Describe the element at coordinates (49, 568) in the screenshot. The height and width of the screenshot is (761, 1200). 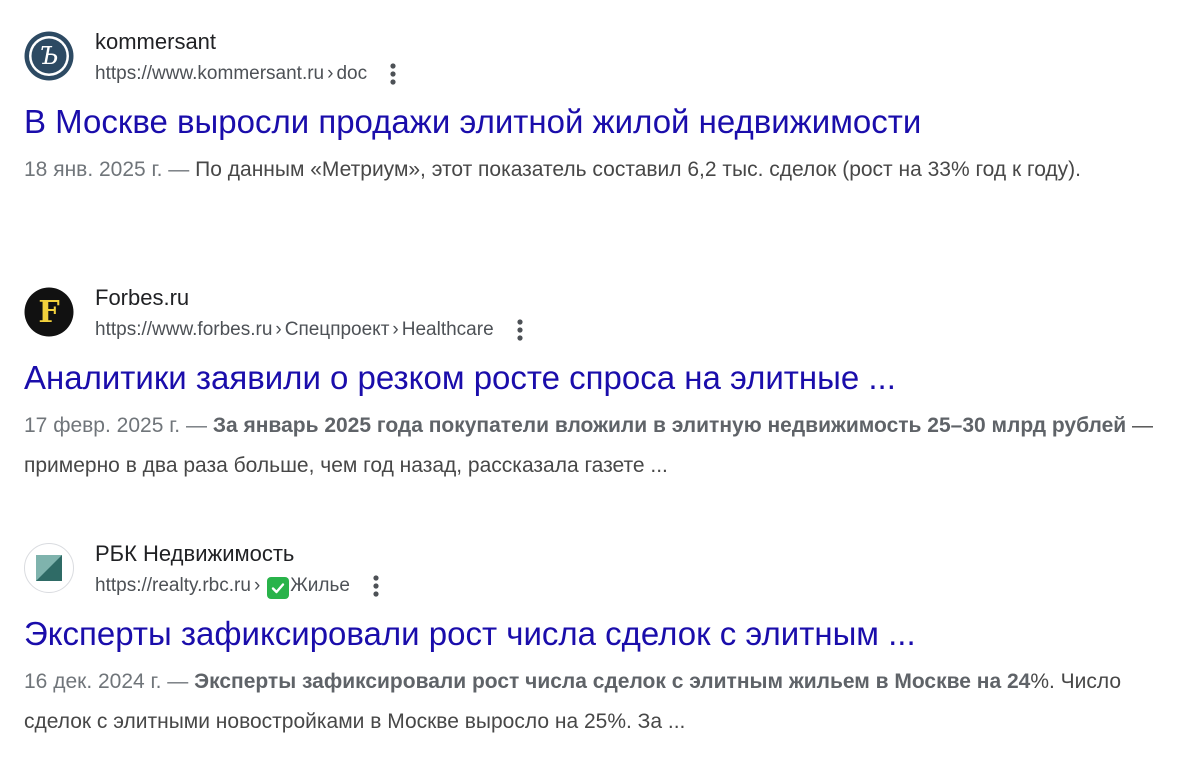
I see `rbc-realty-logo-icon` at that location.